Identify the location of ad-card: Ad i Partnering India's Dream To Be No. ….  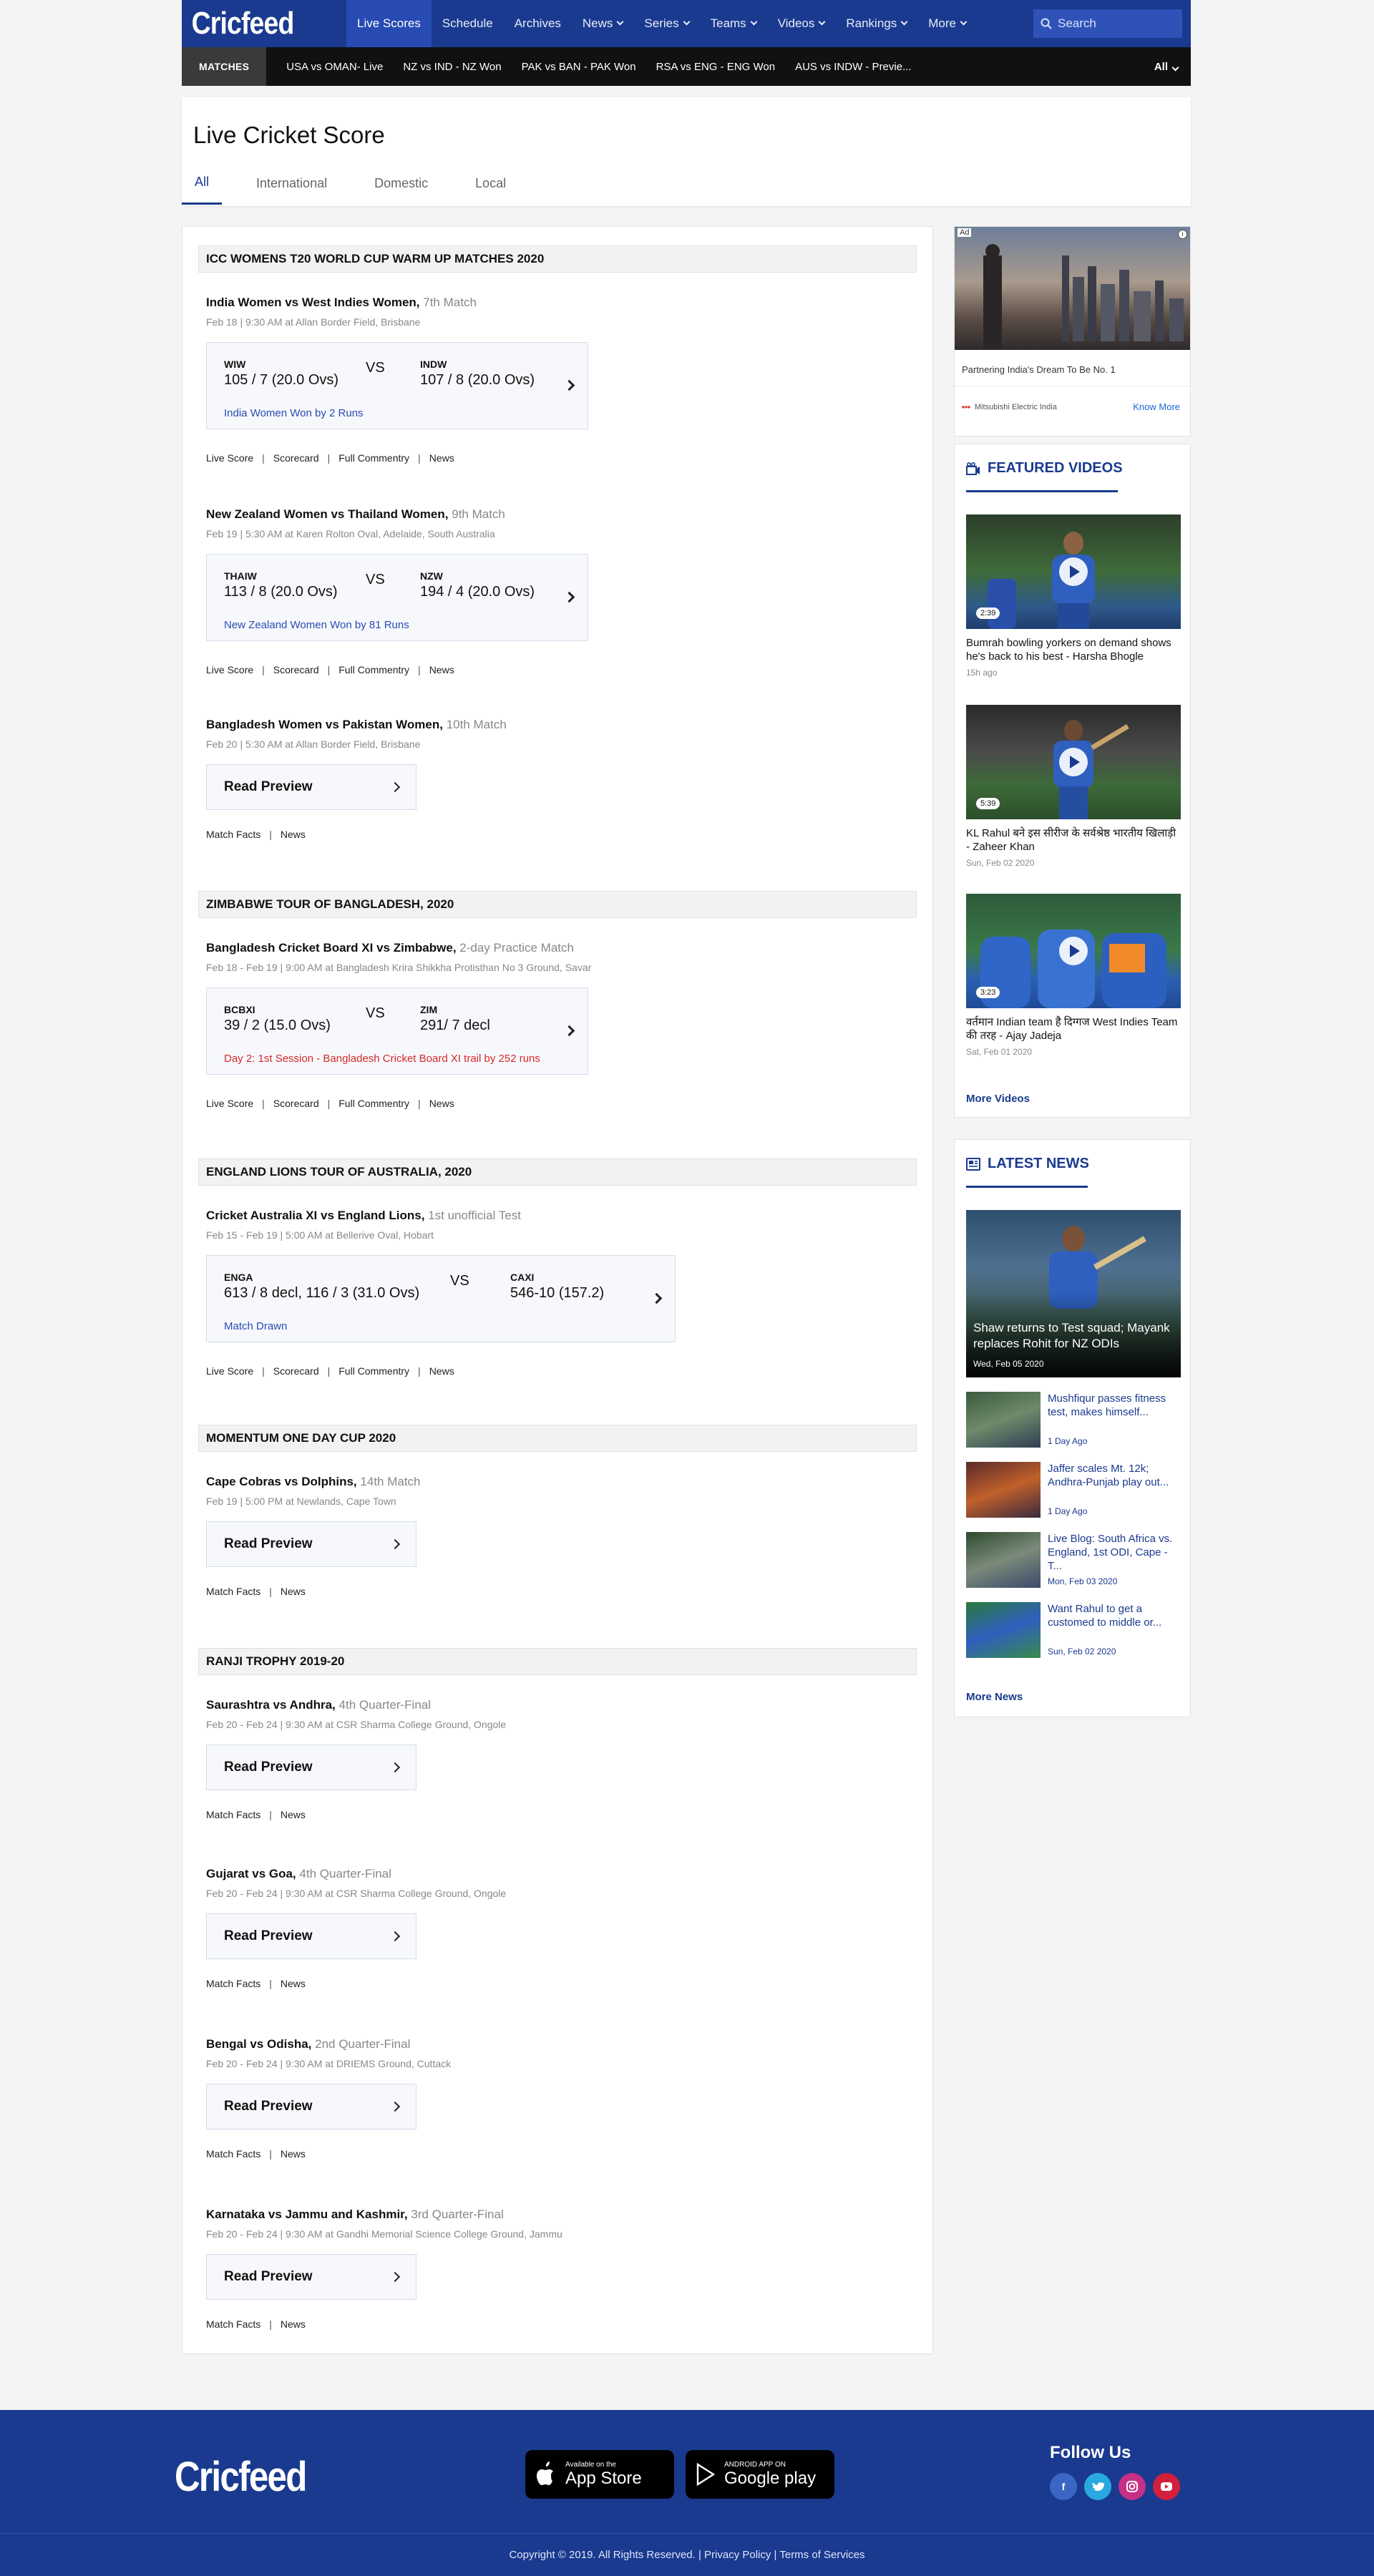
(1072, 331).